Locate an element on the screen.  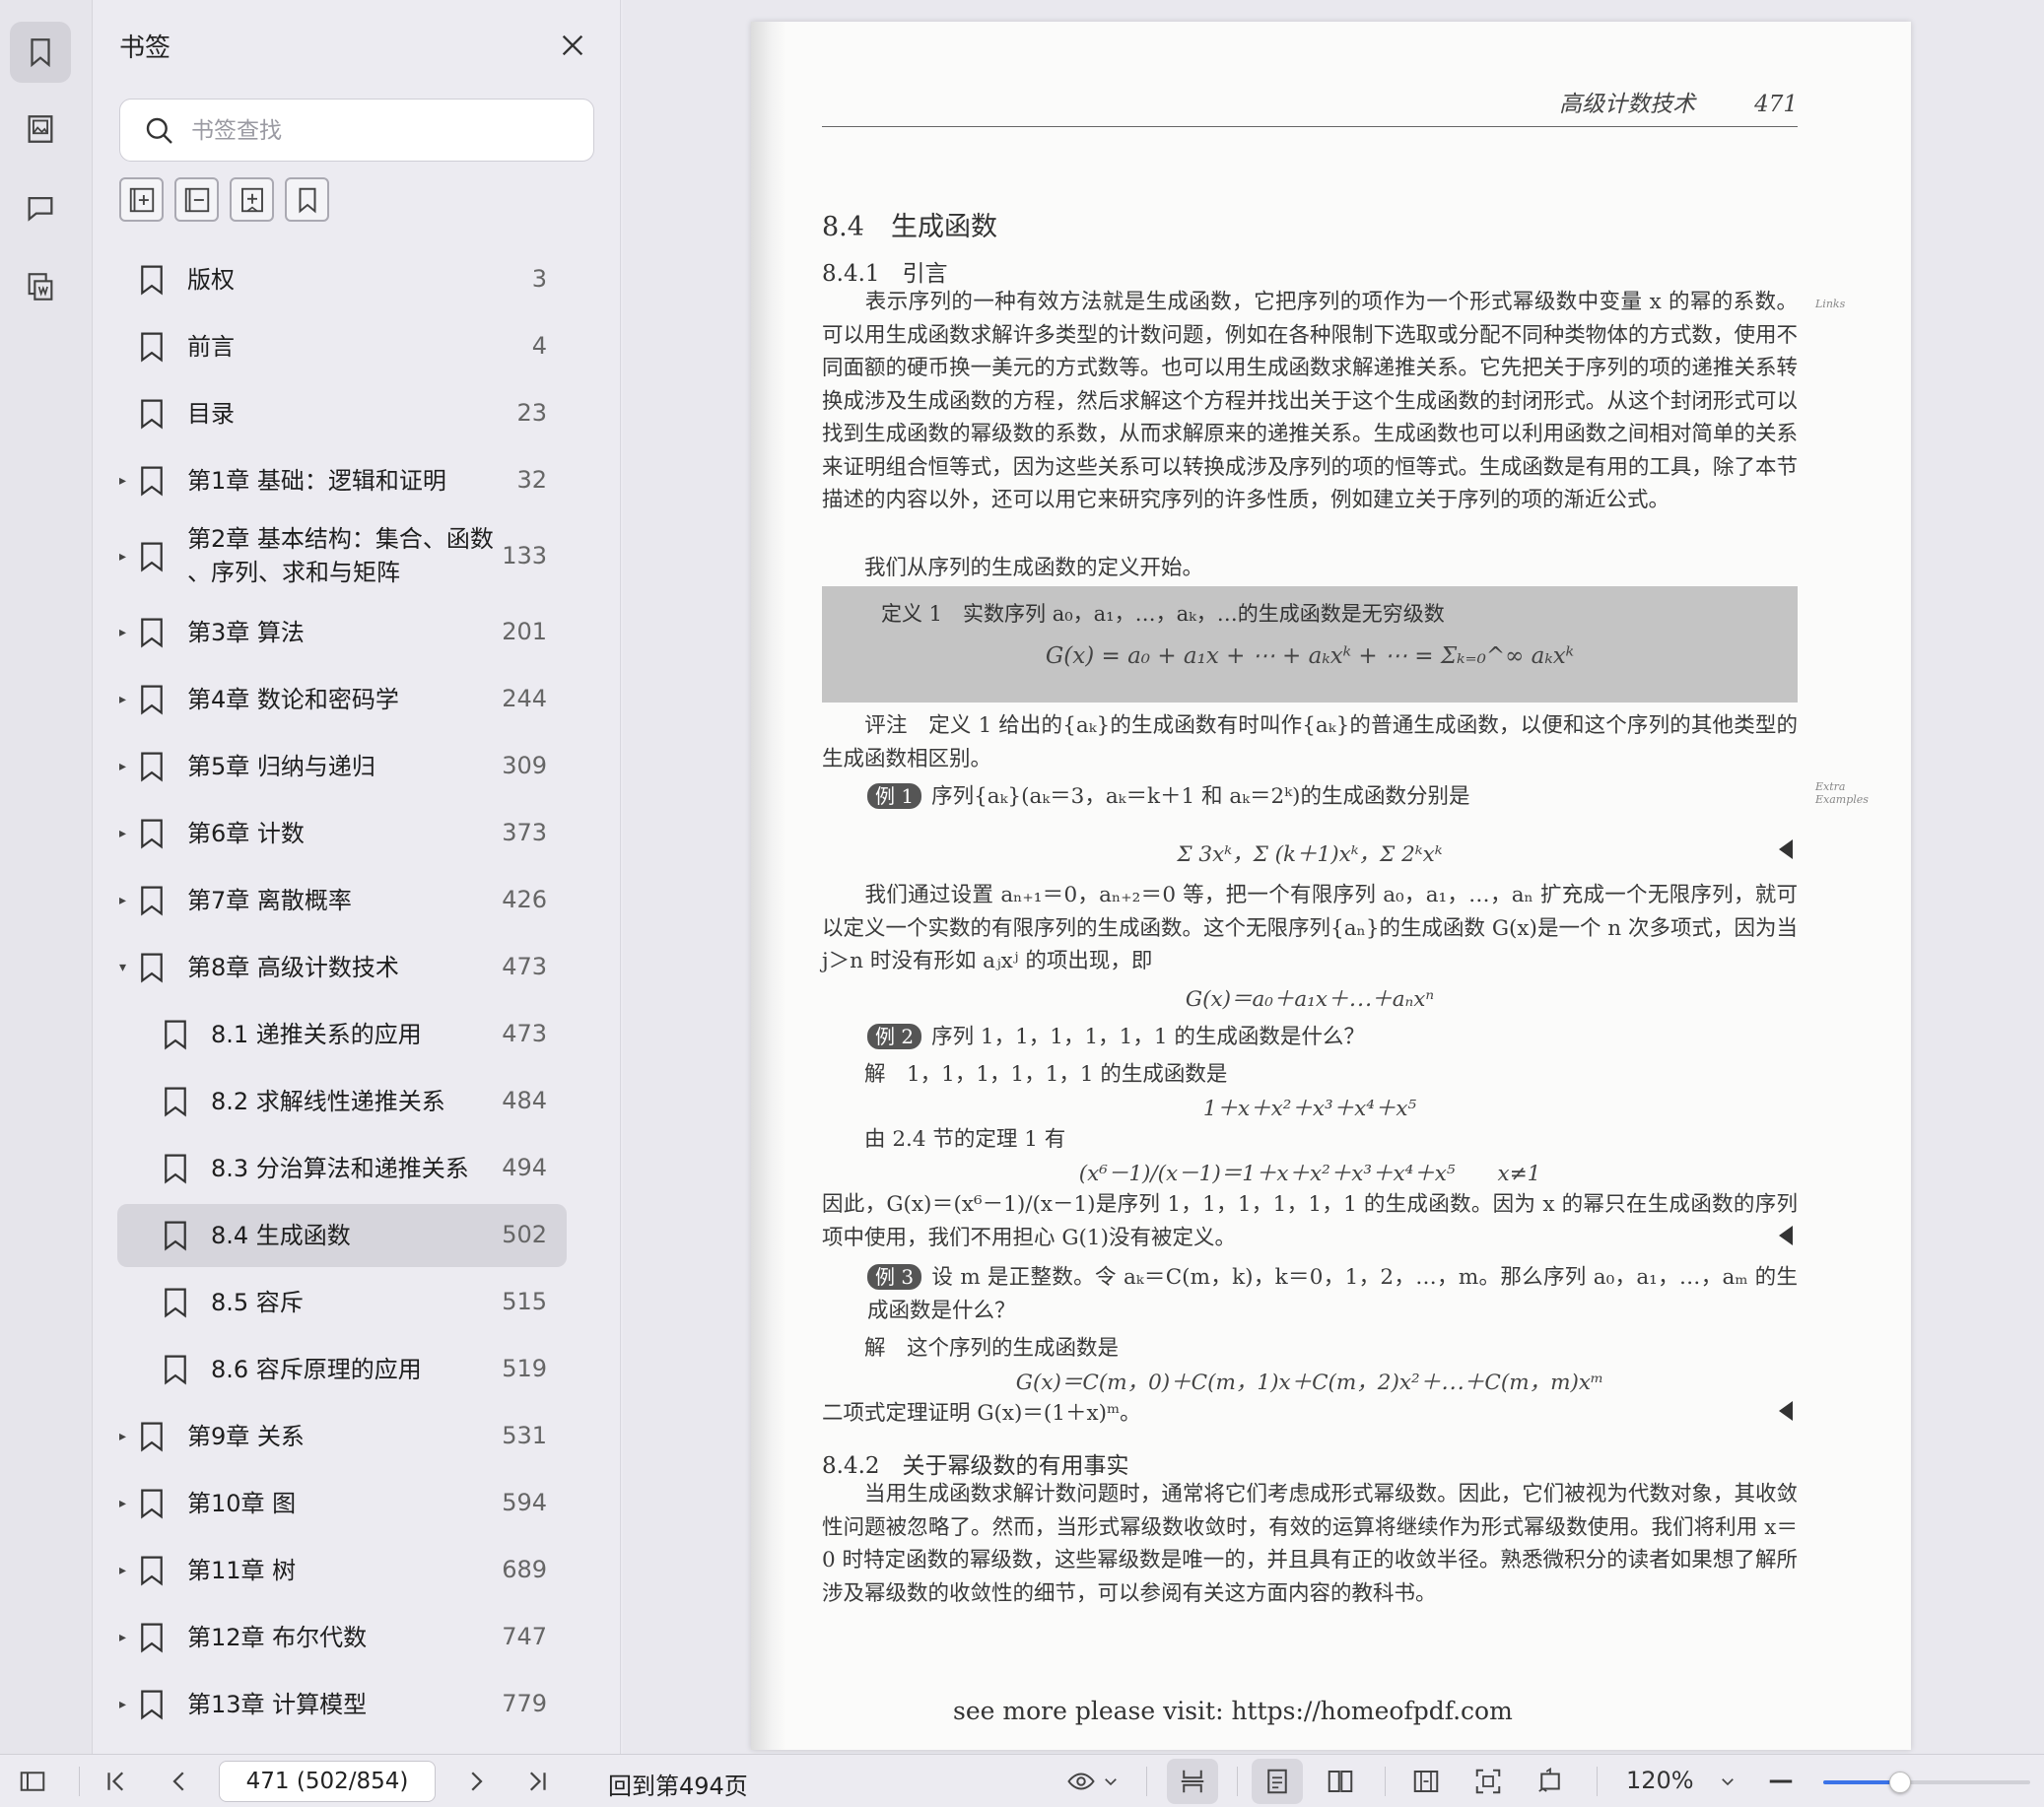
eye-icon is located at coordinates (1081, 1781).